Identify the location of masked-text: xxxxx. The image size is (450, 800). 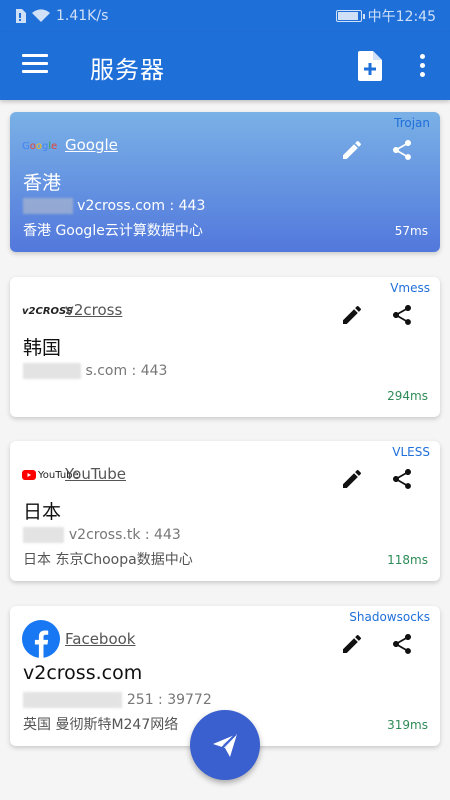
(44, 535).